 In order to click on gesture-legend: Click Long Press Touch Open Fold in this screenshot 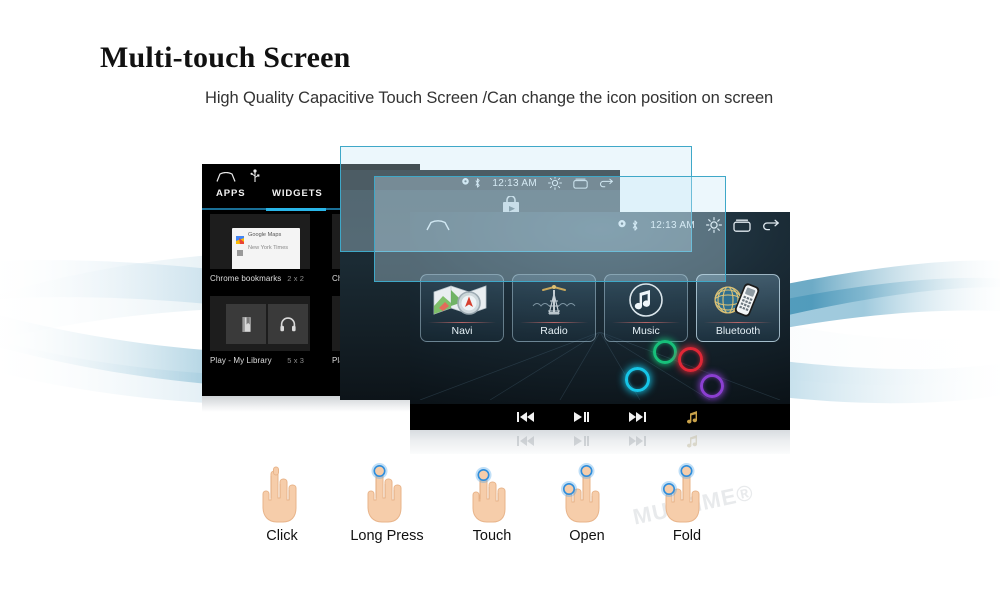, I will do `click(490, 512)`.